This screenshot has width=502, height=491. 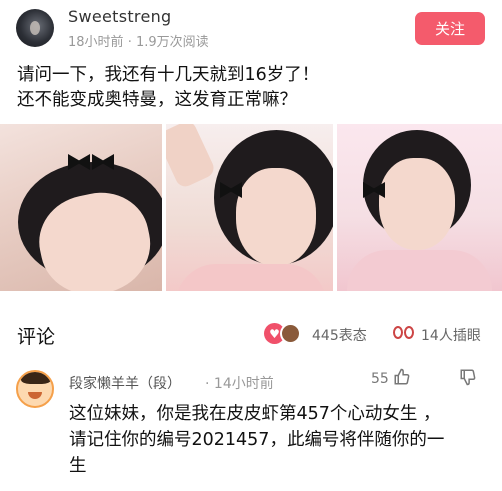 What do you see at coordinates (339, 335) in the screenshot?
I see `reactions-count: 445表态` at bounding box center [339, 335].